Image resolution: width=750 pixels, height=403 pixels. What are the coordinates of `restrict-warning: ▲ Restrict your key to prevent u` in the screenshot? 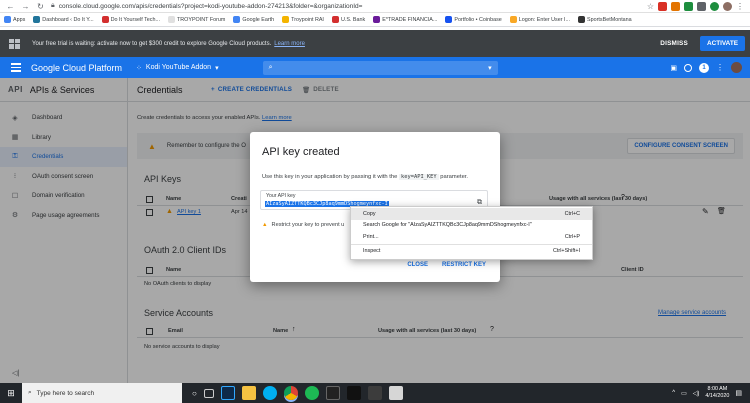 It's located at (303, 225).